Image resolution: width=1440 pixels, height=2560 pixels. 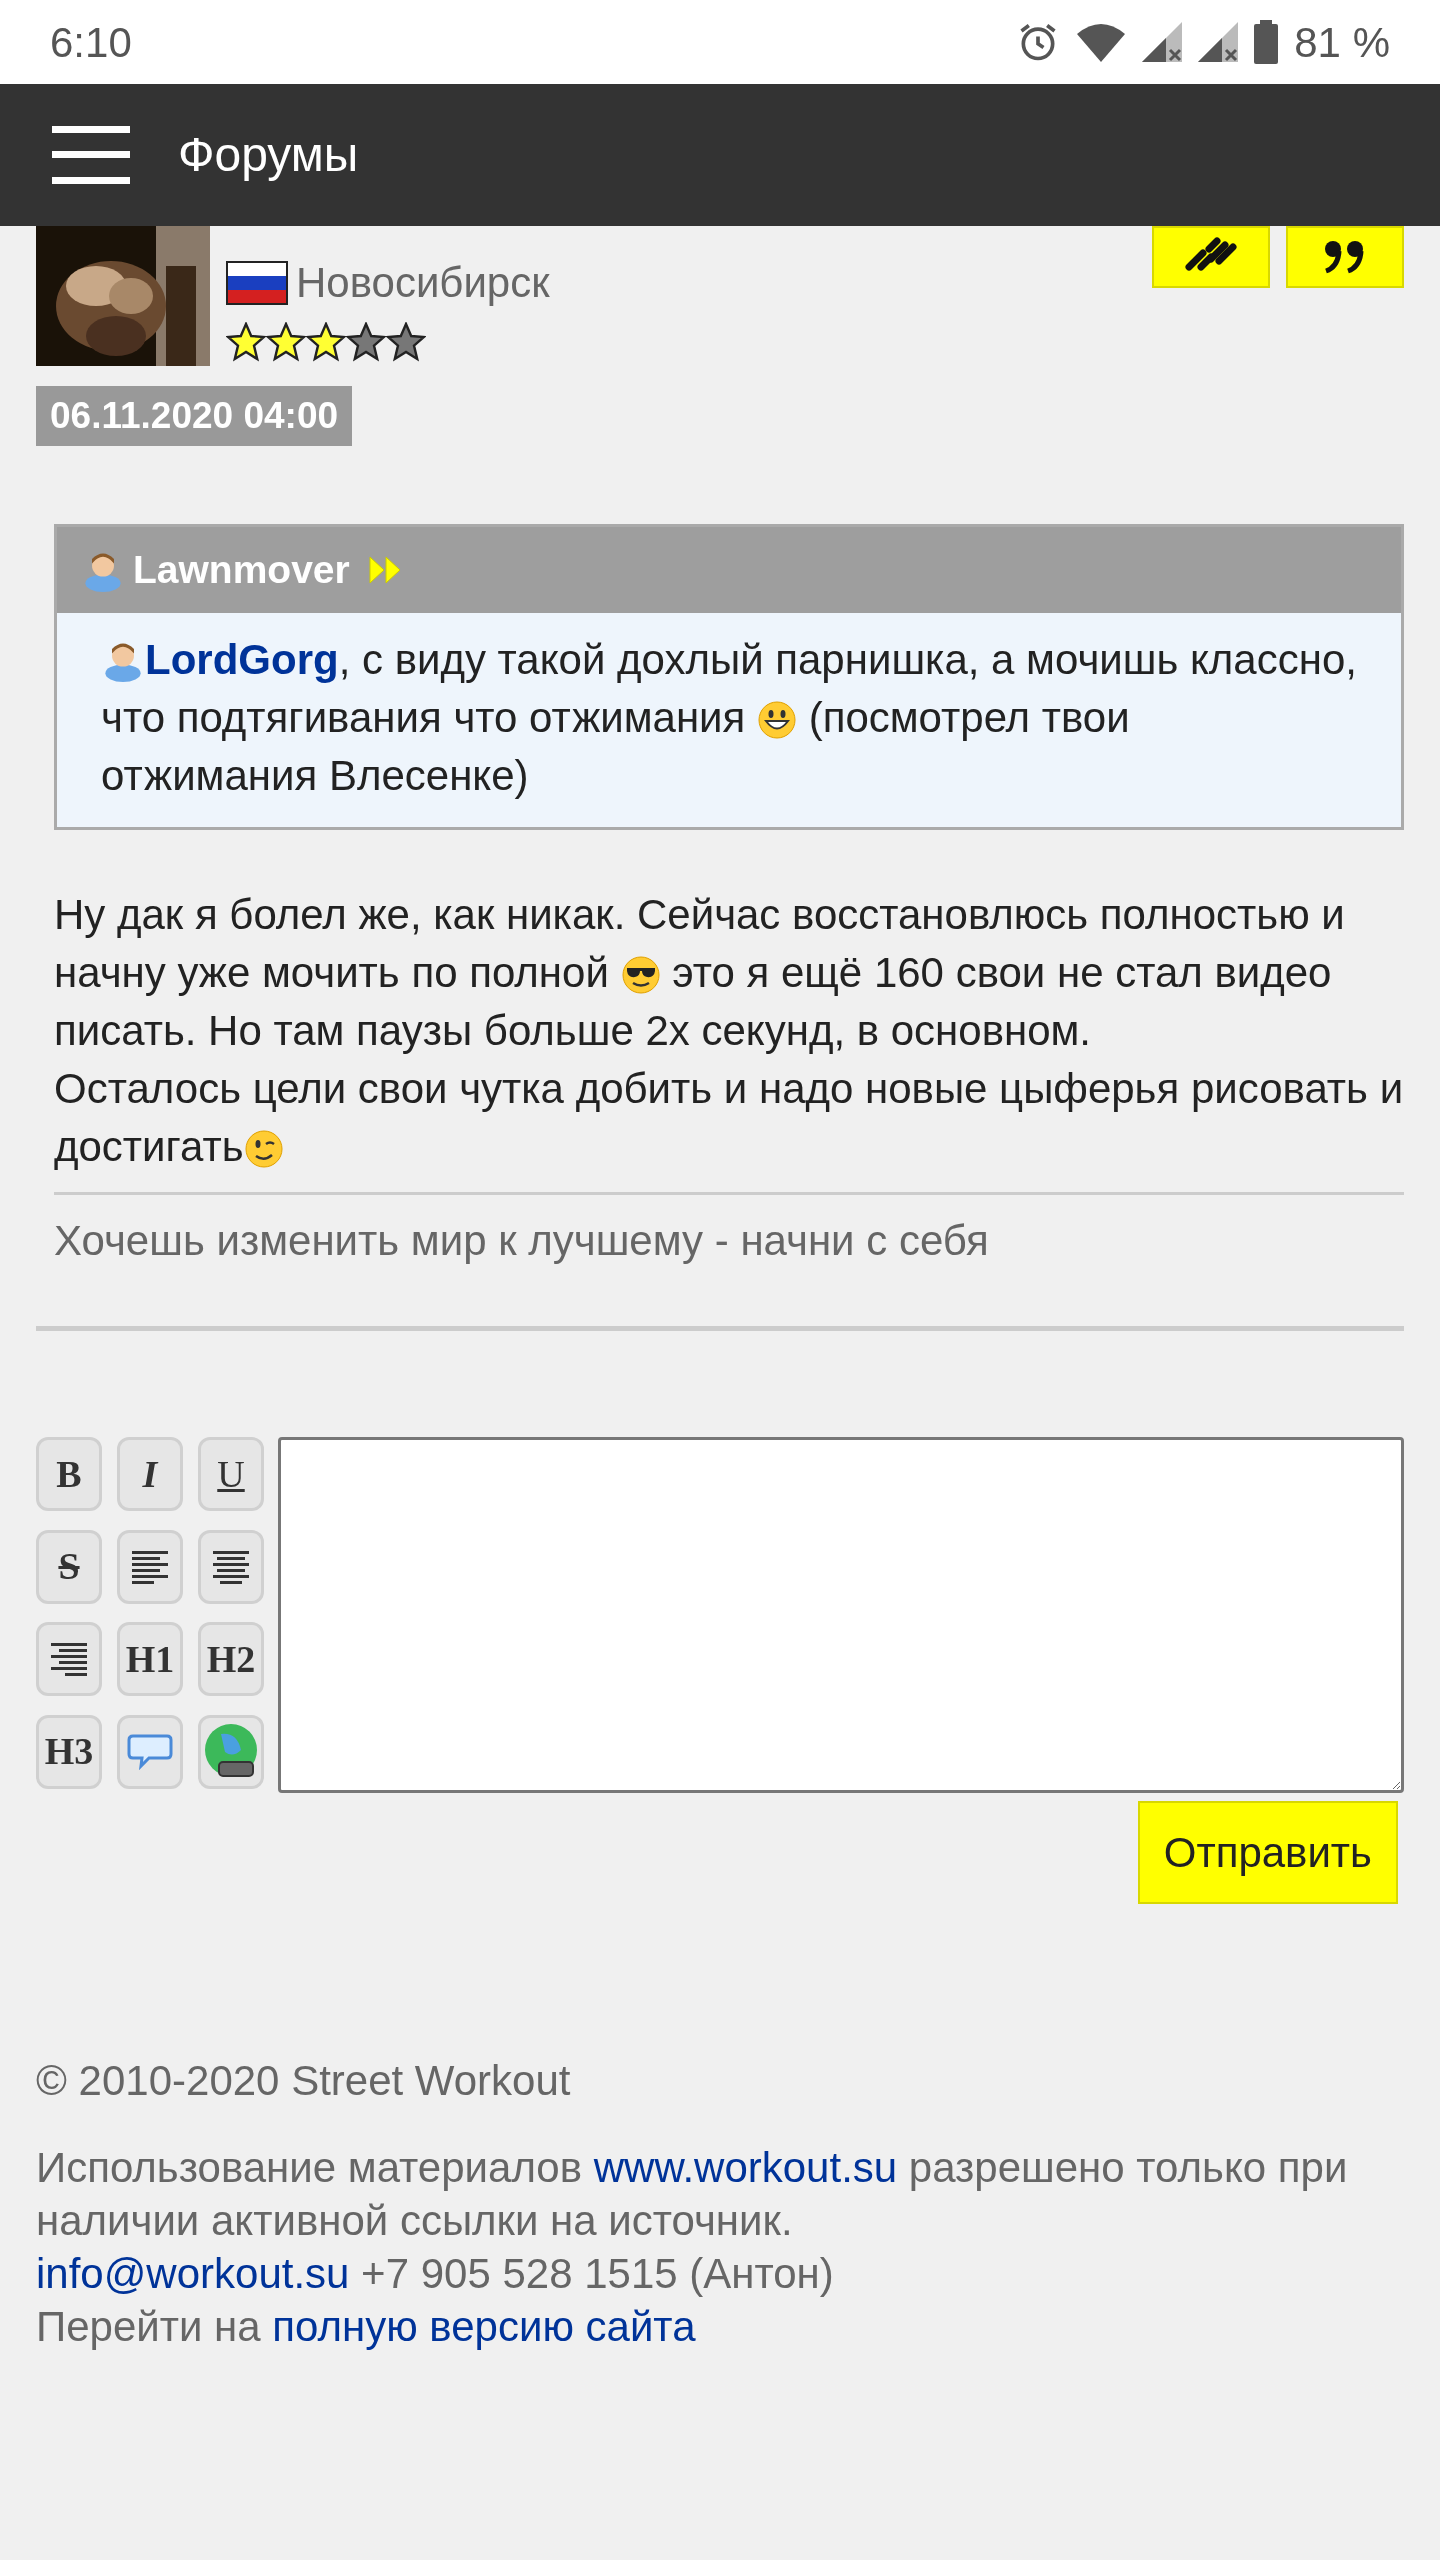 I want to click on user-location: Новосибирск, so click(x=423, y=283).